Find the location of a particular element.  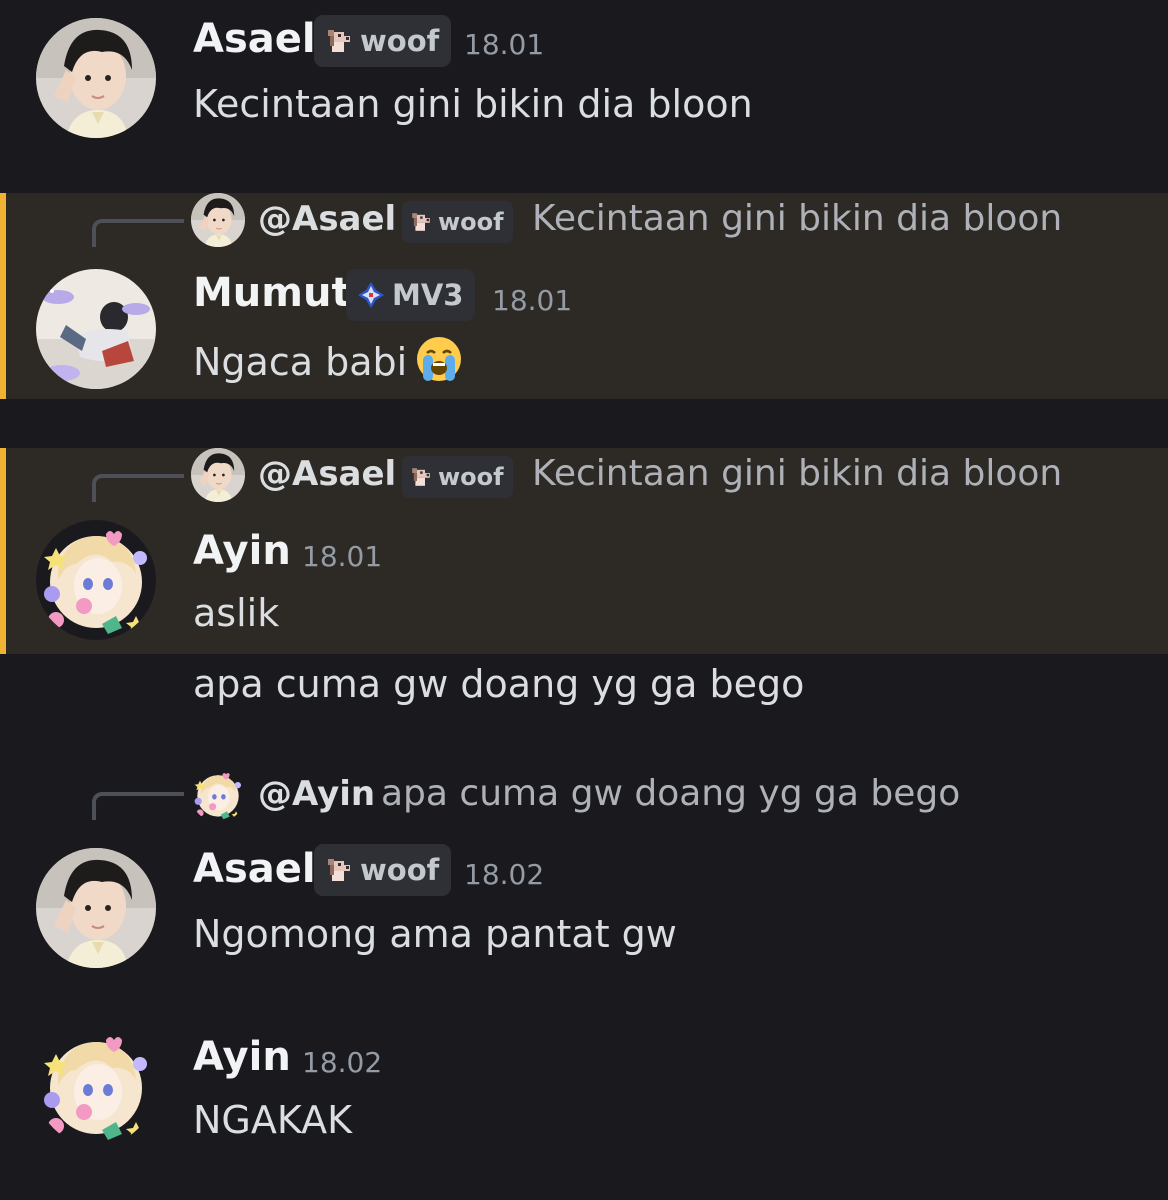

message-content: NGAKAK is located at coordinates (273, 1120).